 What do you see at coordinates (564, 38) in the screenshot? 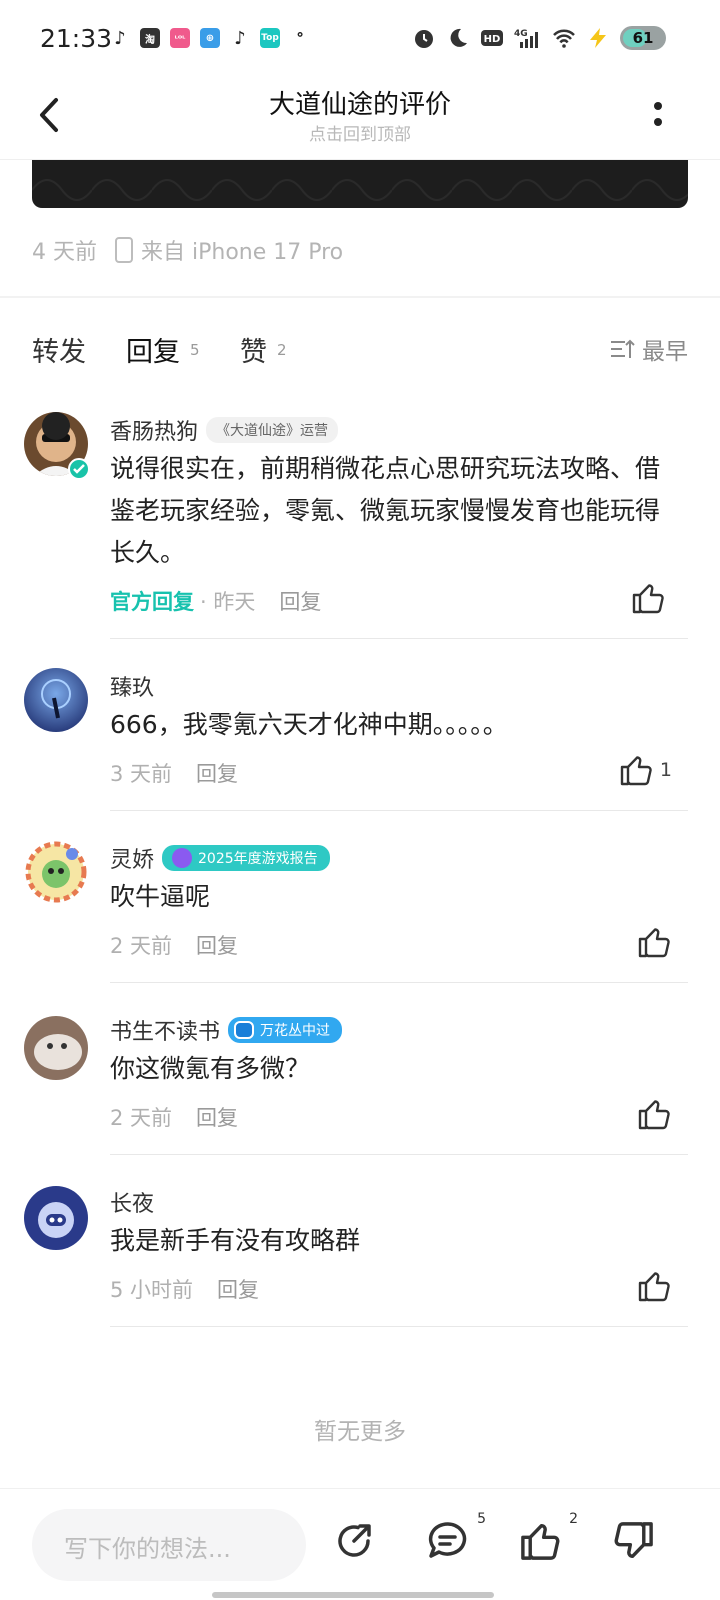
I see `wifi-icon` at bounding box center [564, 38].